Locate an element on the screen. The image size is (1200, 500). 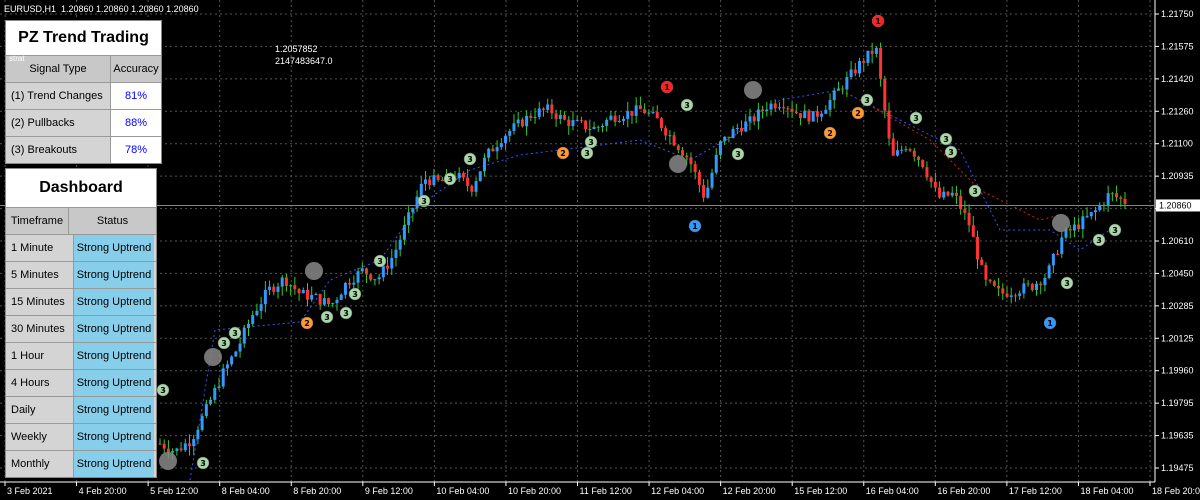
current-price-label: 1.20860 is located at coordinates (1175, 205).